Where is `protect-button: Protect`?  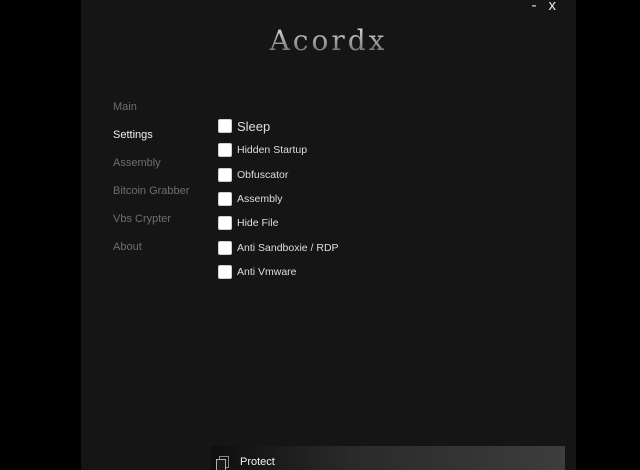 protect-button: Protect is located at coordinates (388, 458).